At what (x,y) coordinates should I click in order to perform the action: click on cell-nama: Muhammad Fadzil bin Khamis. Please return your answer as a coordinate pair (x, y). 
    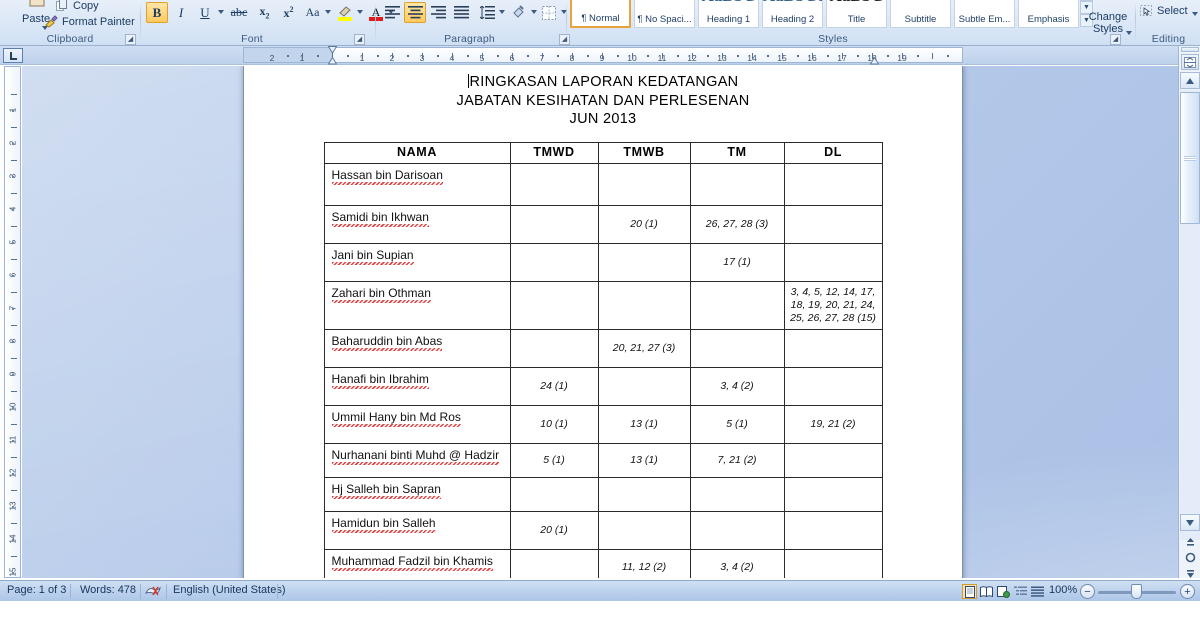
    Looking at the image, I should click on (417, 563).